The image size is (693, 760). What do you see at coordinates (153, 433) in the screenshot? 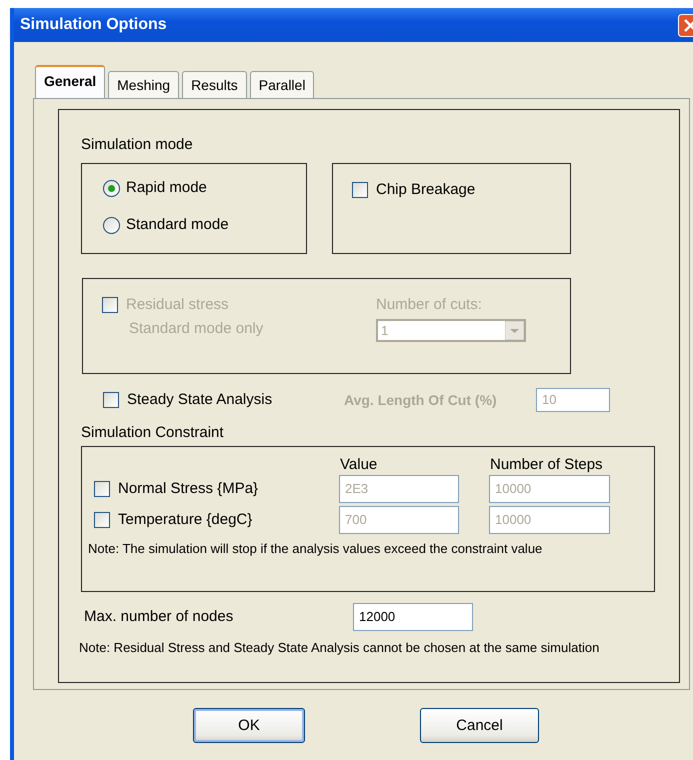
I see `section-label: Simulation Constraint` at bounding box center [153, 433].